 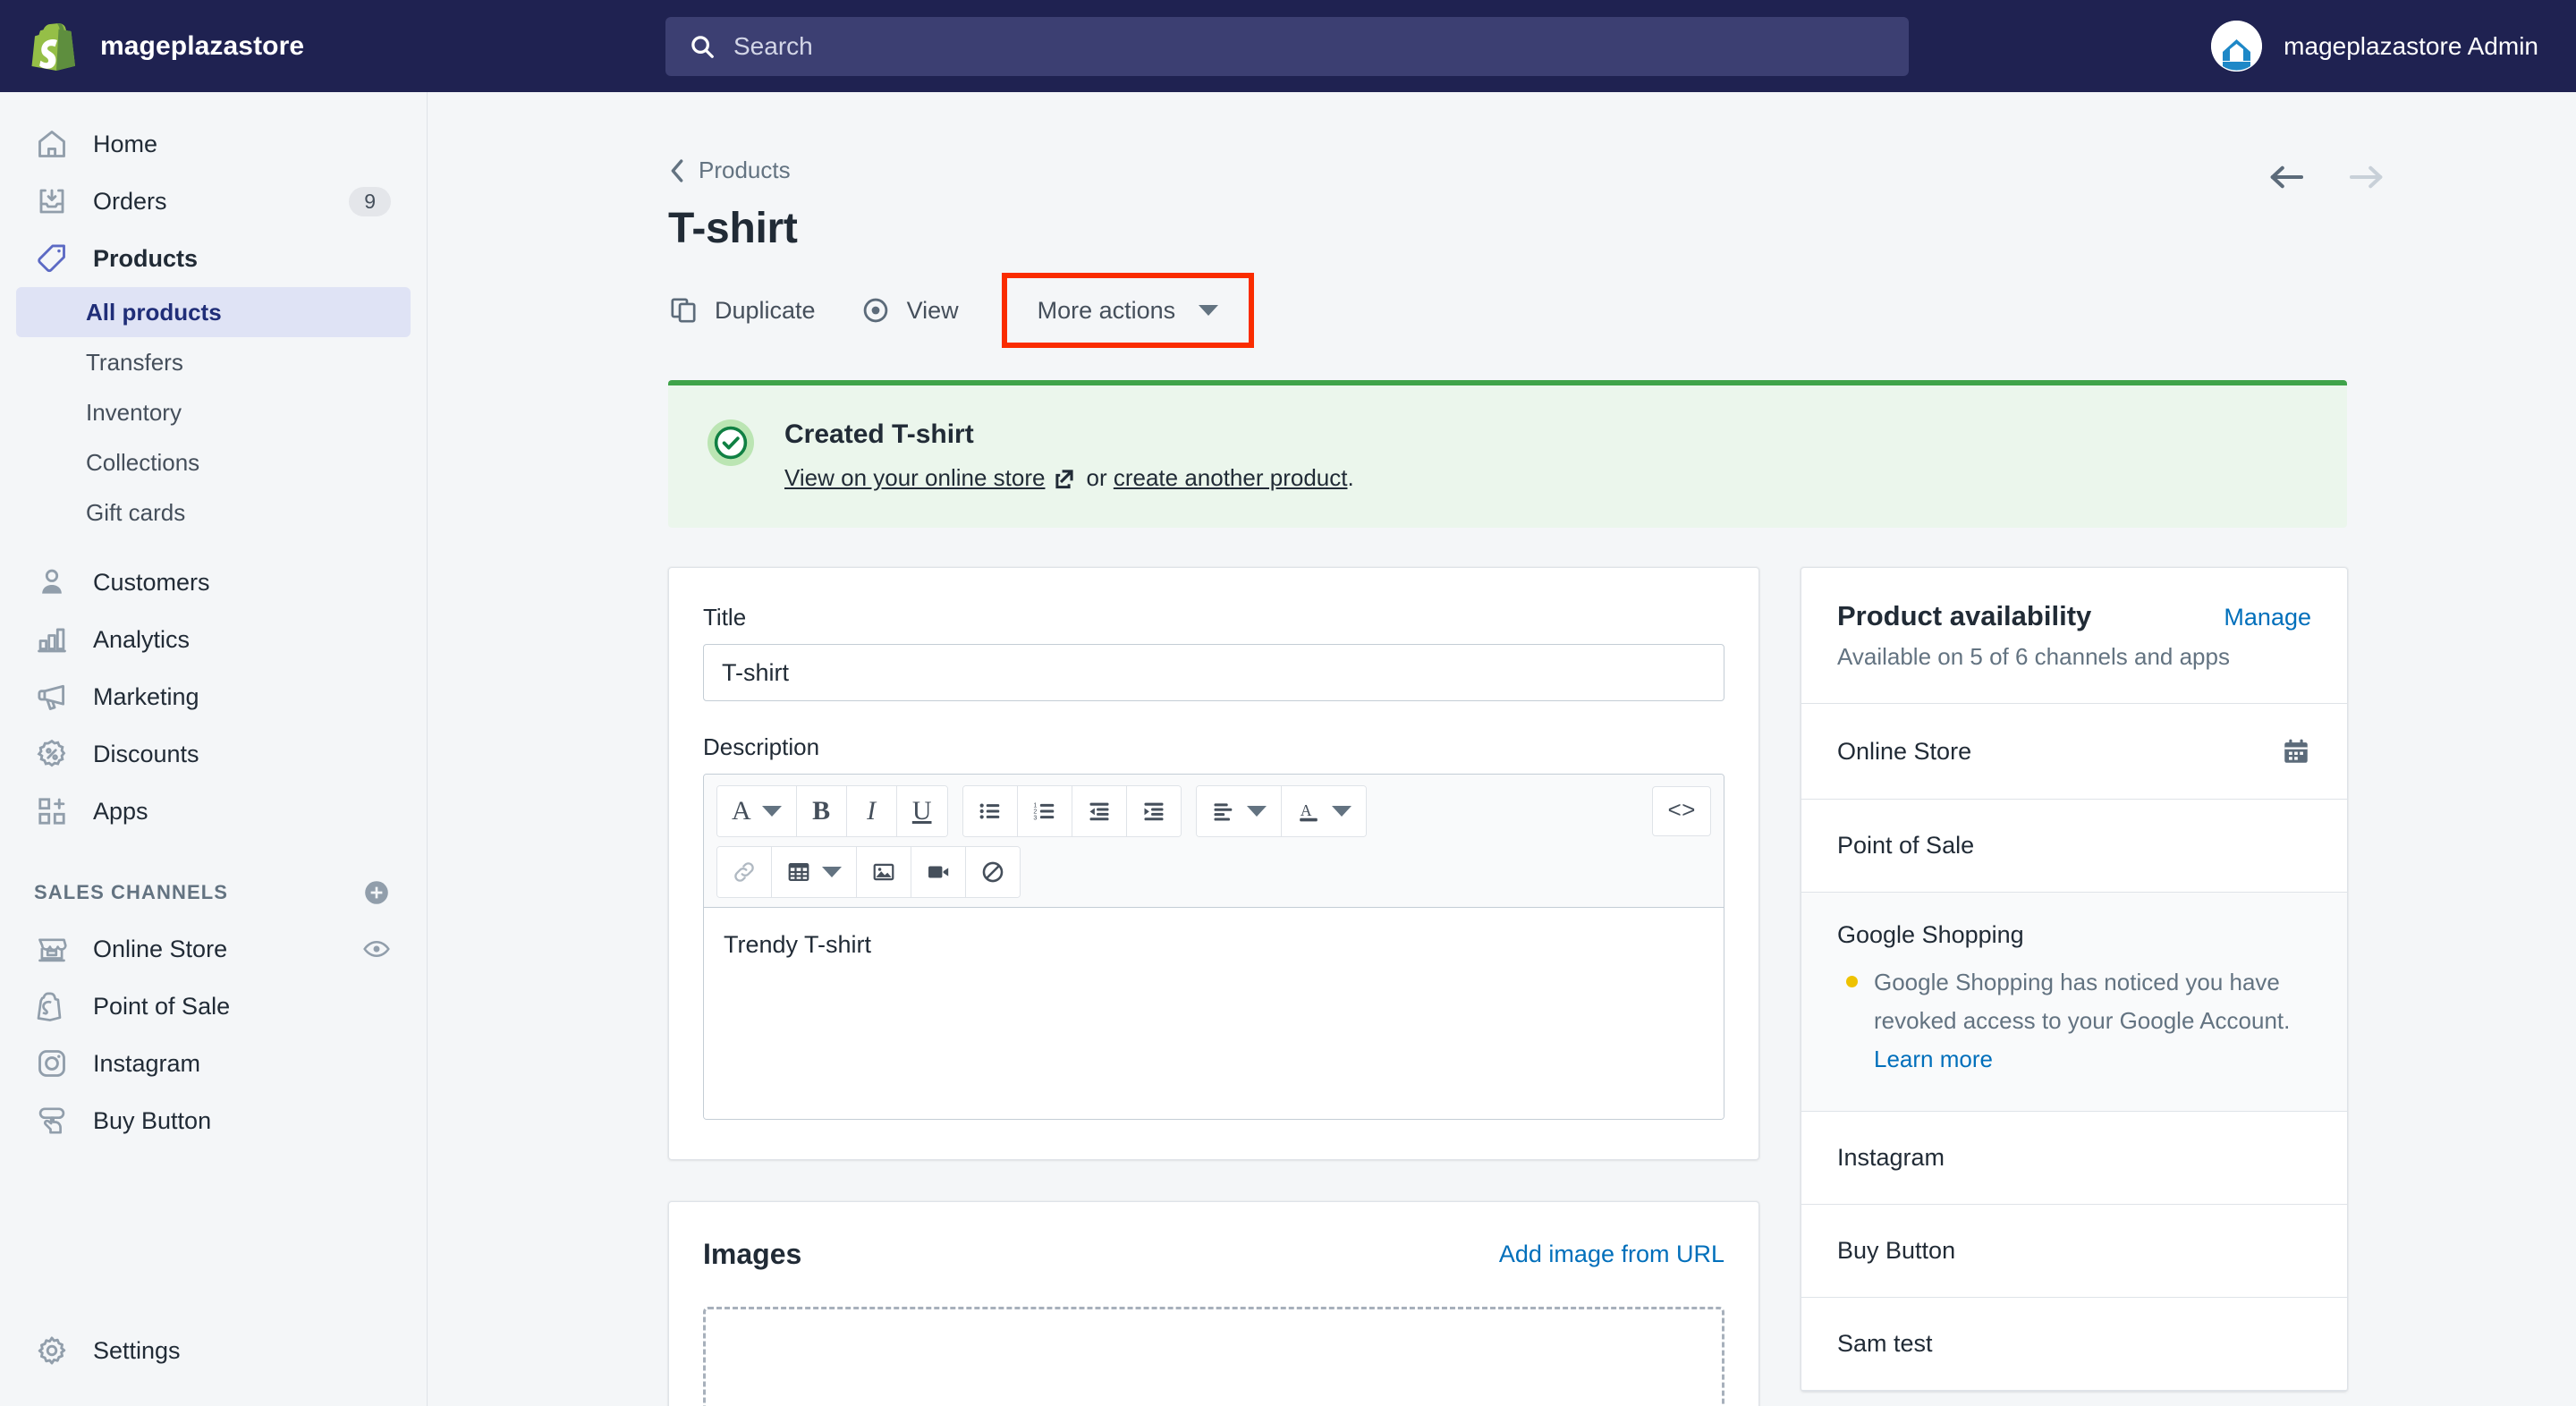 What do you see at coordinates (134, 362) in the screenshot?
I see `sidebar-subitem-label: Transfers` at bounding box center [134, 362].